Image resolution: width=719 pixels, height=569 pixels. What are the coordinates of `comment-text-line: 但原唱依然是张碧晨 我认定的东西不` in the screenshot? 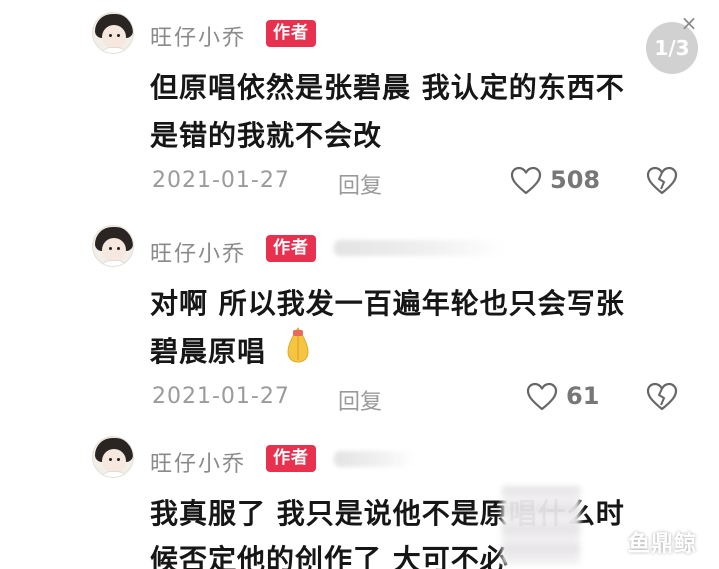 It's located at (387, 87).